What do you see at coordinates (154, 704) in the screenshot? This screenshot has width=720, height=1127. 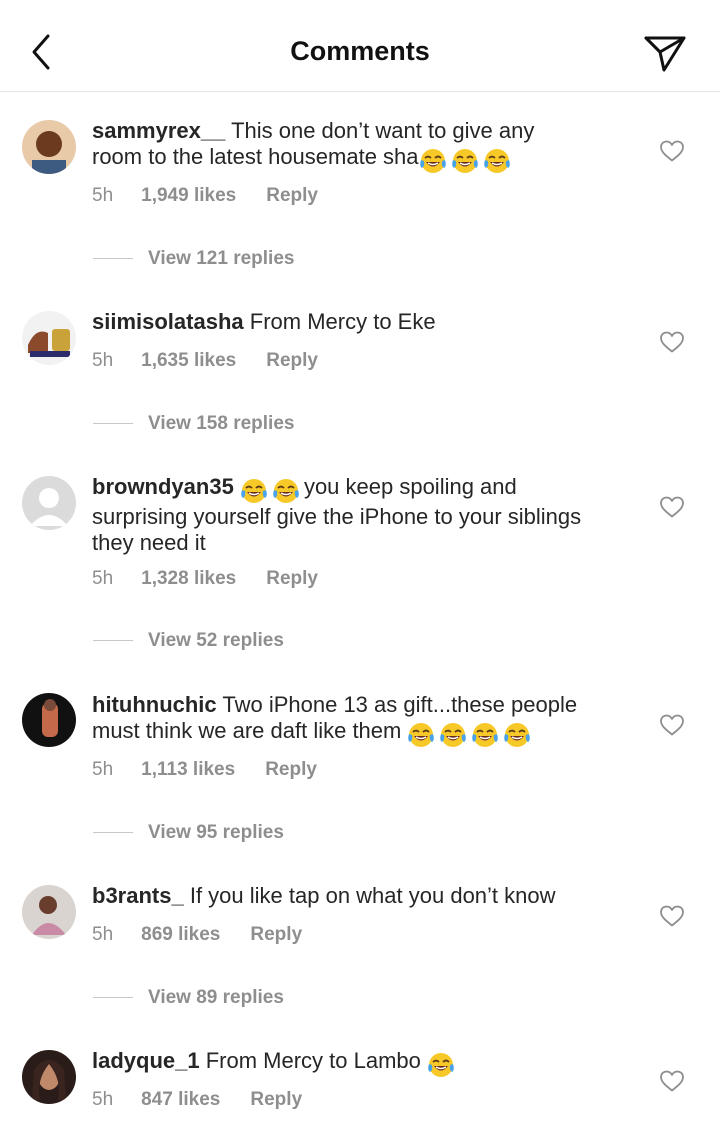 I see `comment-username: hituhnuchic` at bounding box center [154, 704].